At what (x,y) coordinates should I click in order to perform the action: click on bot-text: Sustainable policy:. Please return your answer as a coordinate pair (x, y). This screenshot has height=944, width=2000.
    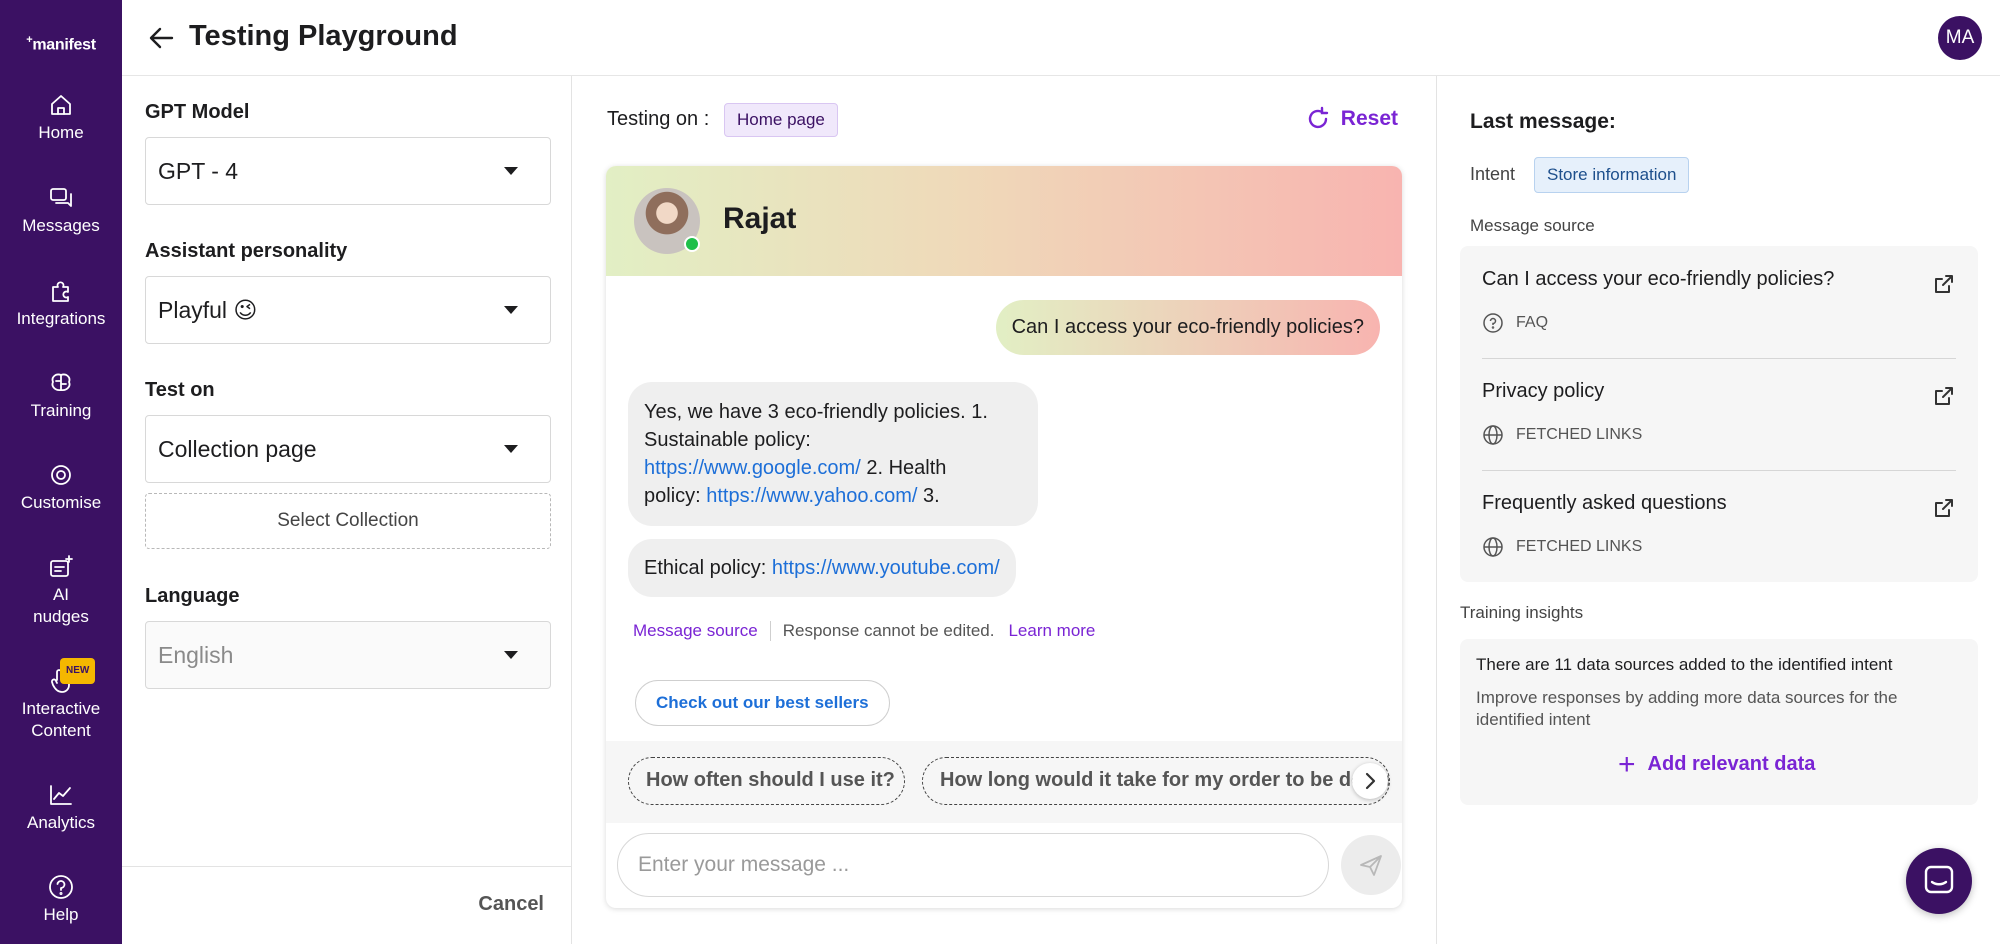
    Looking at the image, I should click on (727, 440).